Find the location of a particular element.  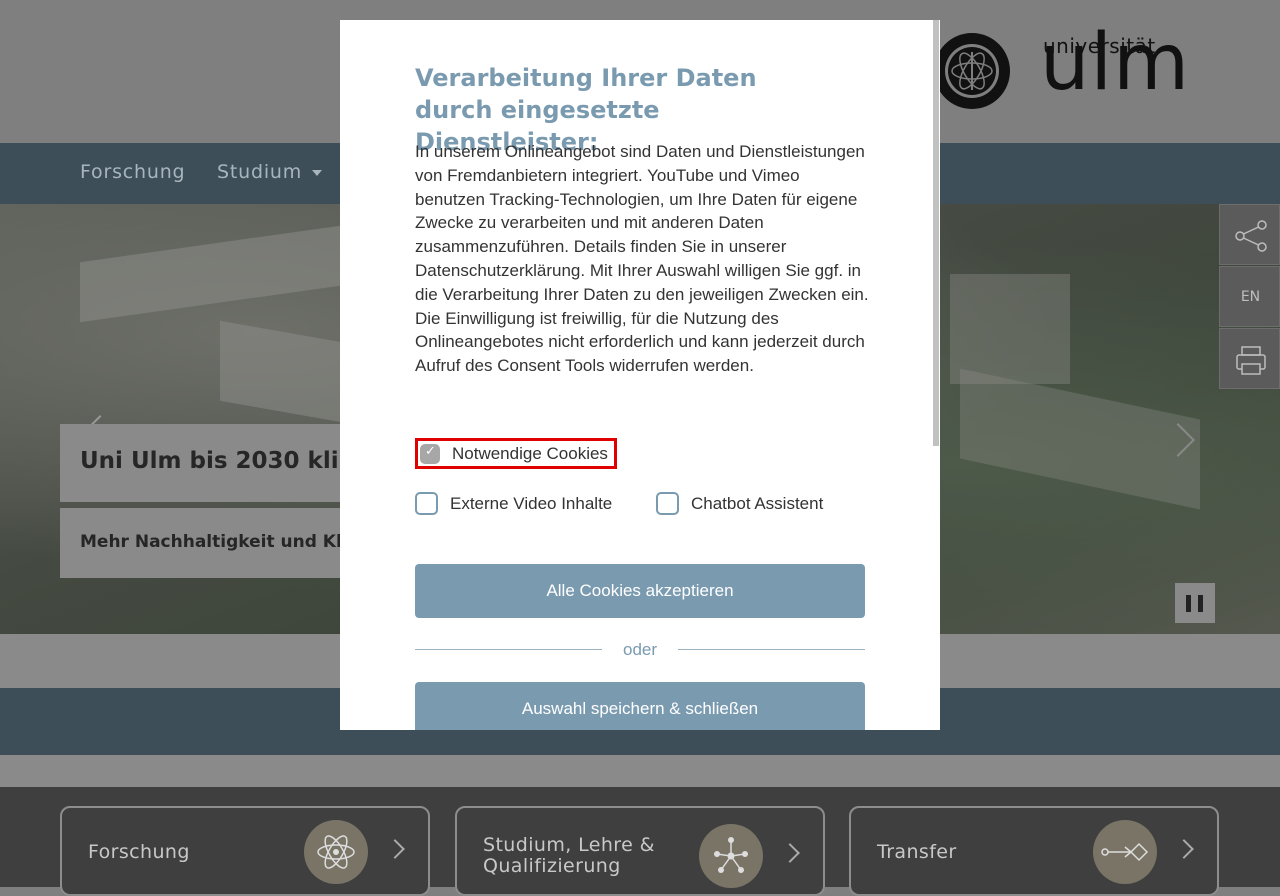

print-button is located at coordinates (1249, 358).